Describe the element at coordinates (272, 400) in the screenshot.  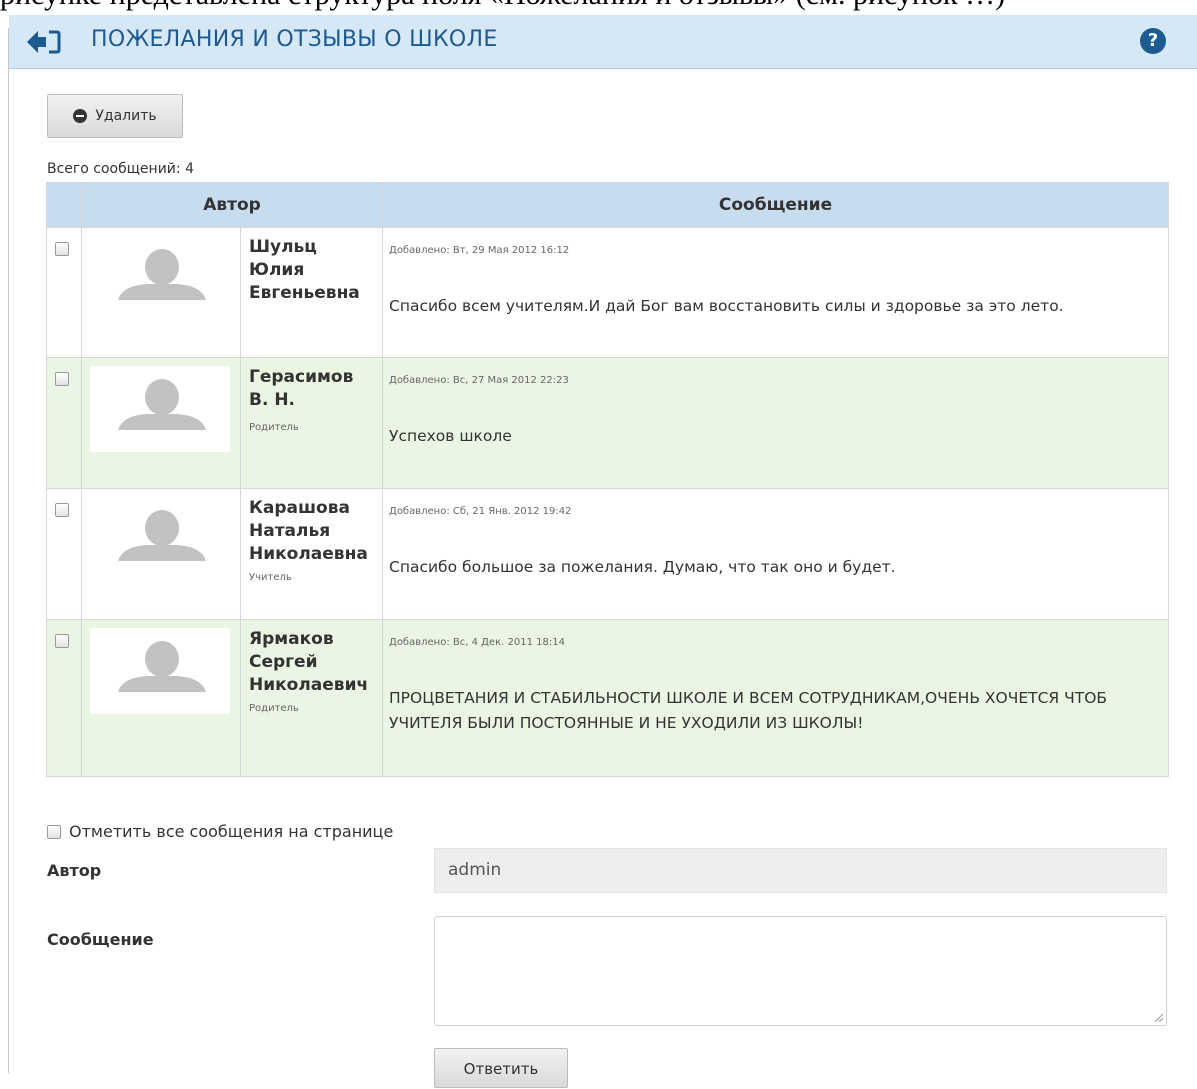
I see `author-name-line: В. Н.` at that location.